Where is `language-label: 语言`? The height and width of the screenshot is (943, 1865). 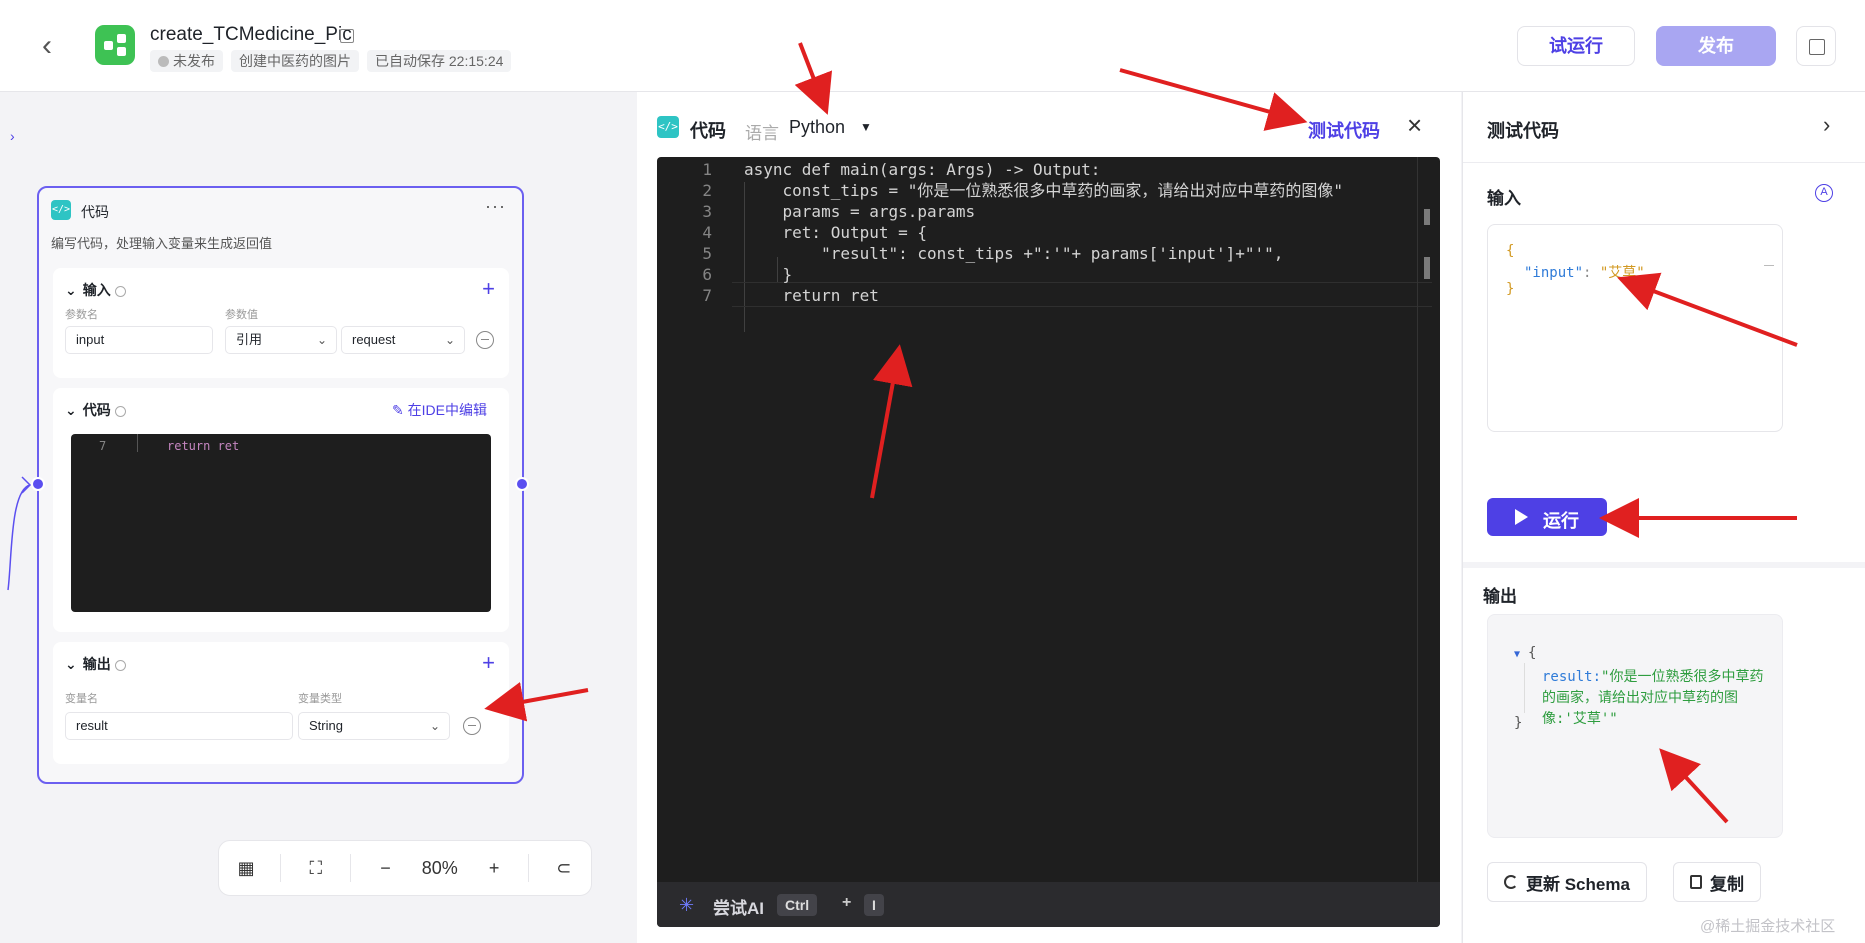 language-label: 语言 is located at coordinates (762, 133).